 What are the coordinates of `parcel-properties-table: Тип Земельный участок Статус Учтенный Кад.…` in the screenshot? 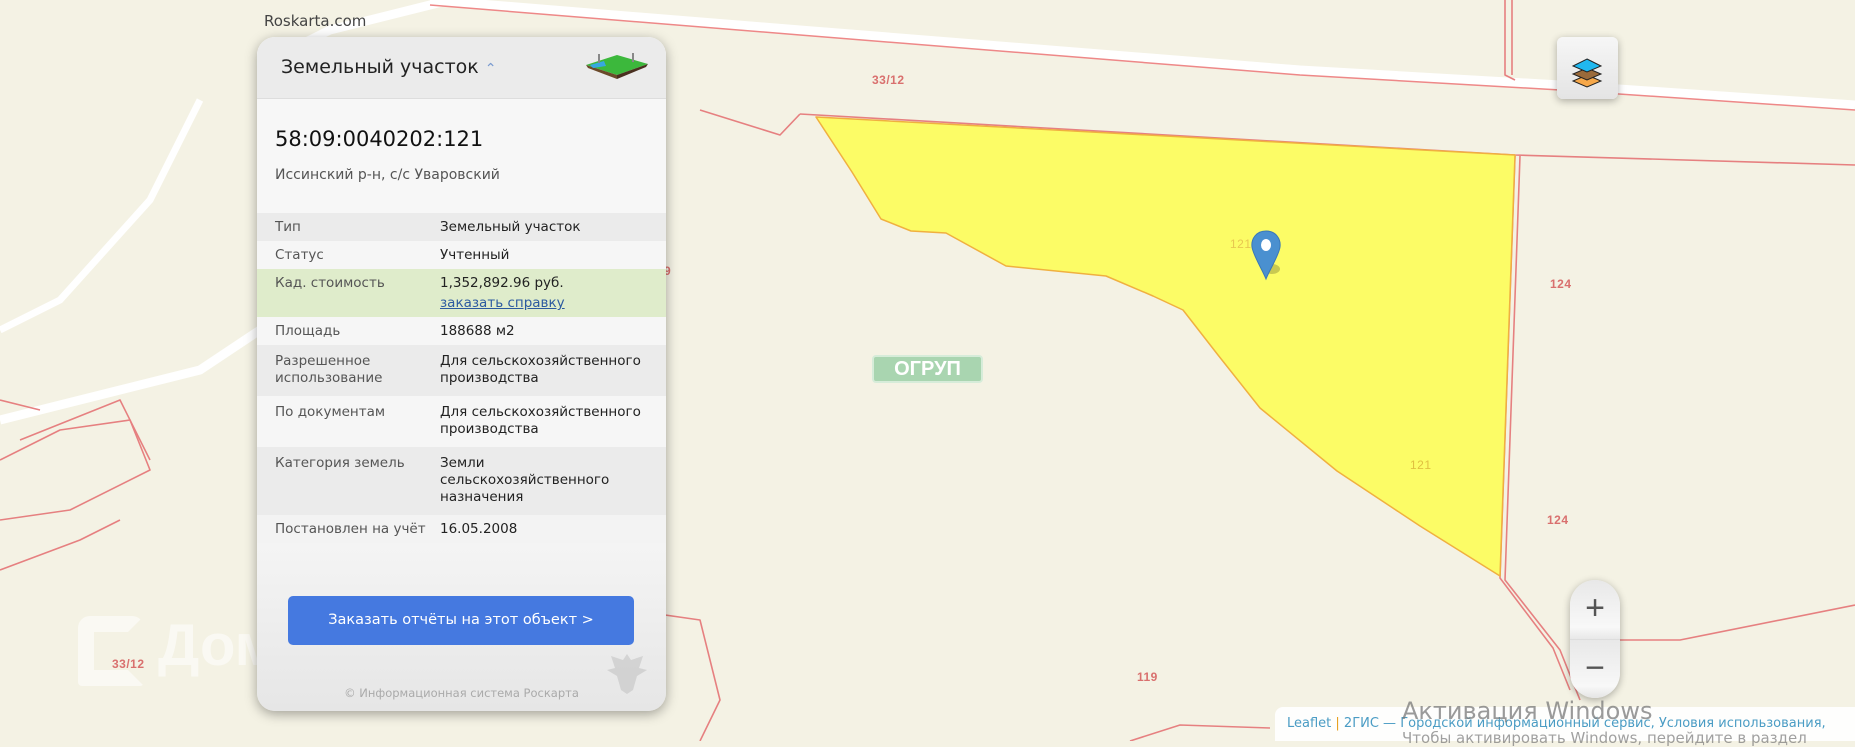 It's located at (461, 378).